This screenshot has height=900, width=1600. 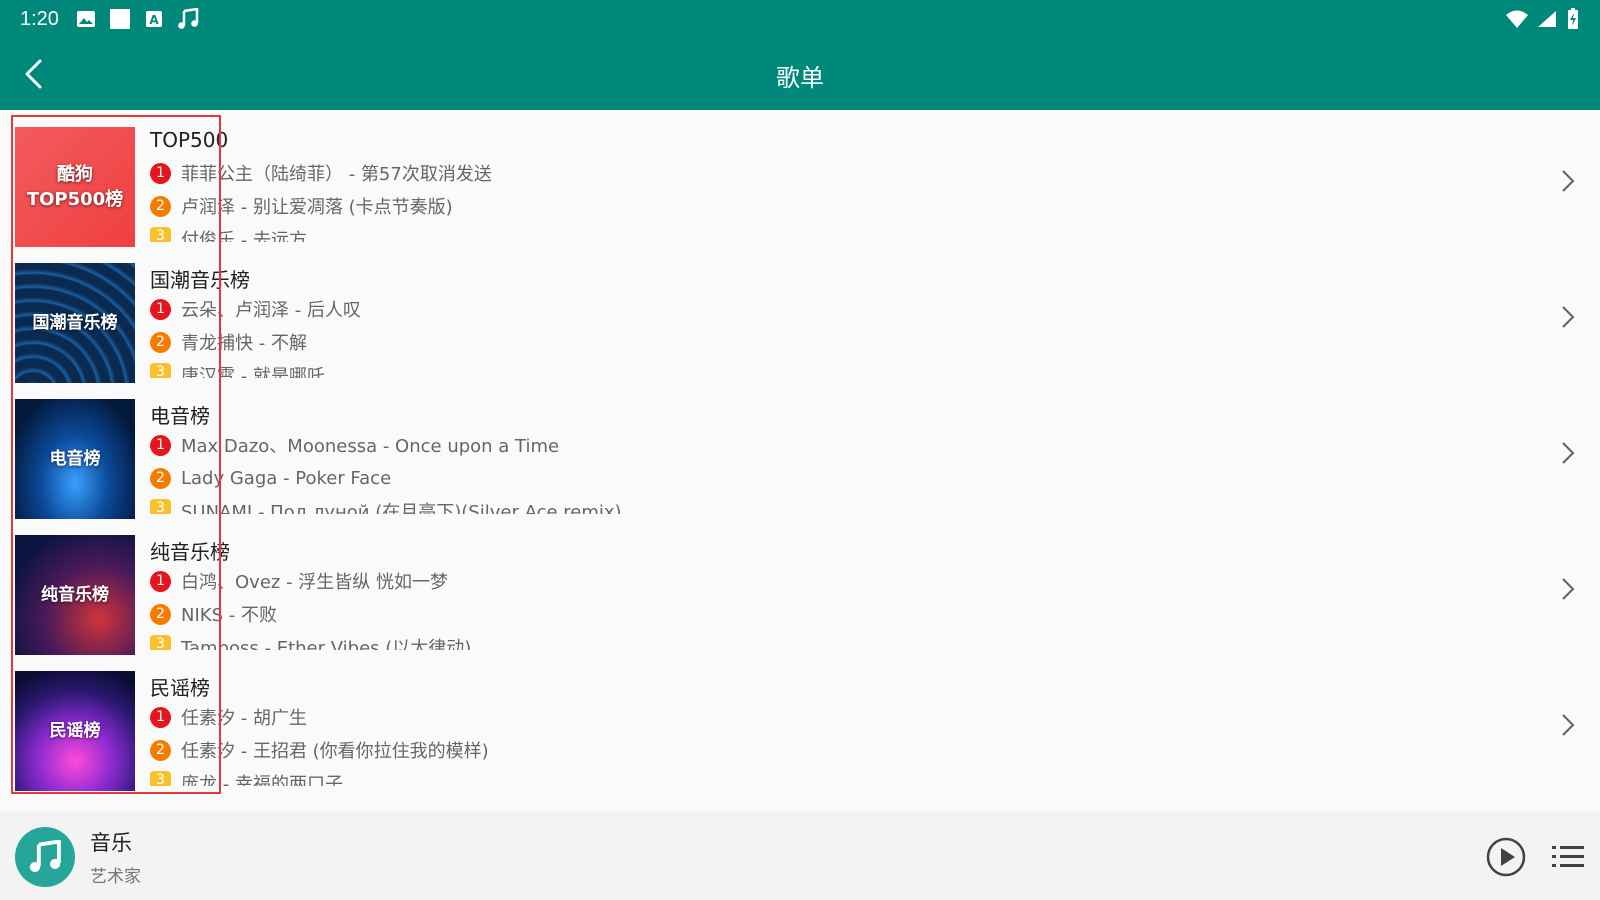 I want to click on track-text: Tamboss - Ether Vibes (以太律动), so click(x=326, y=644).